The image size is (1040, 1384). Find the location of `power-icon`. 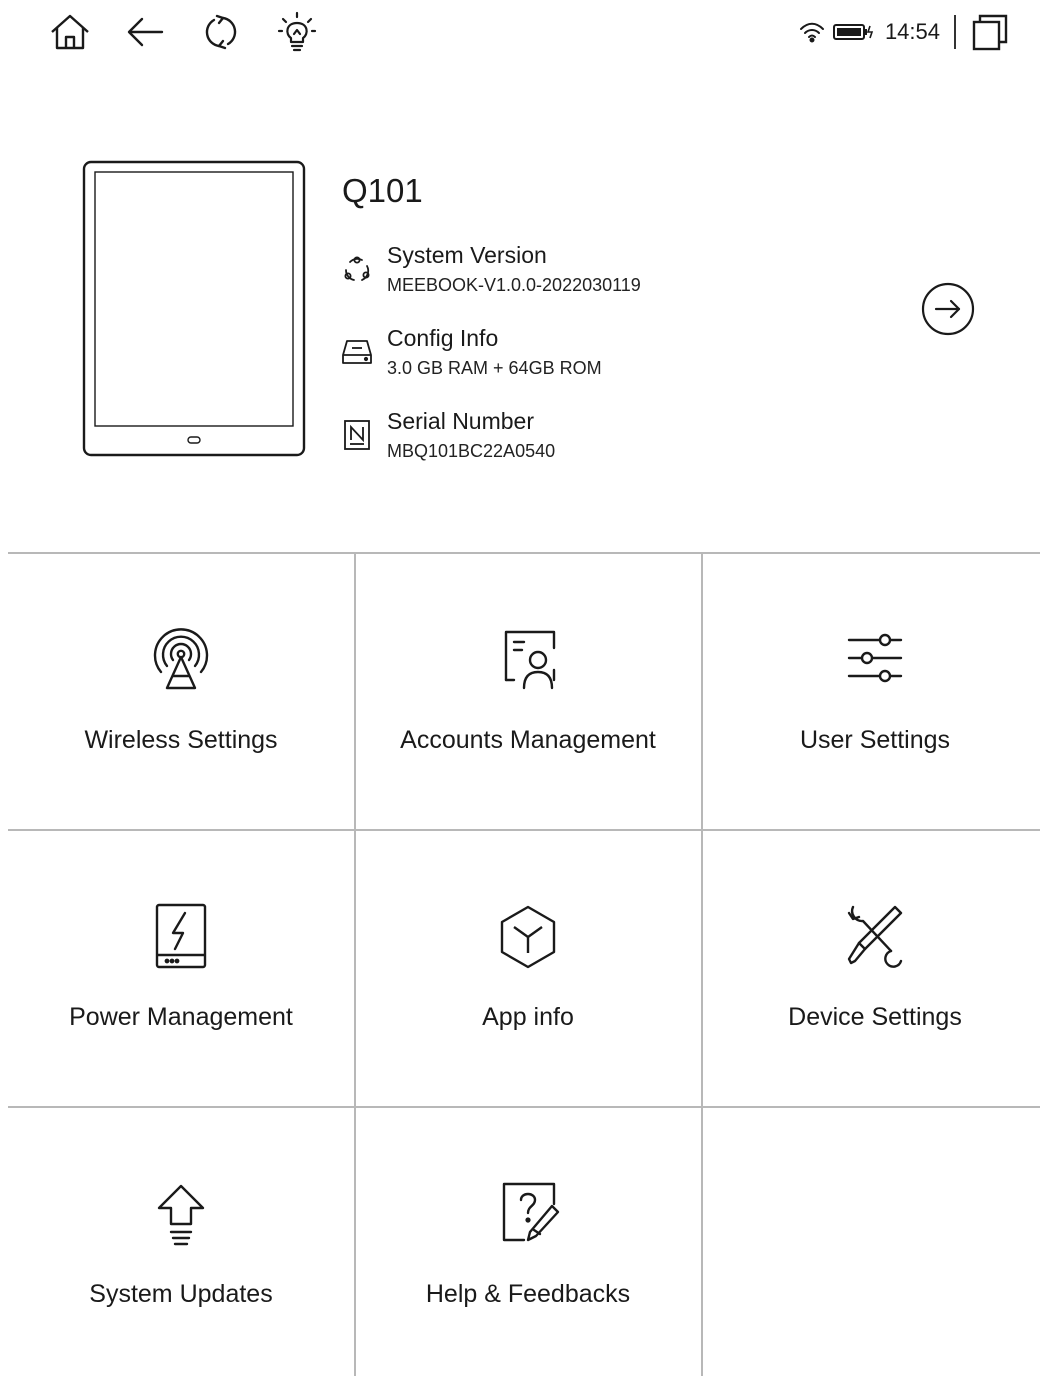

power-icon is located at coordinates (181, 936).